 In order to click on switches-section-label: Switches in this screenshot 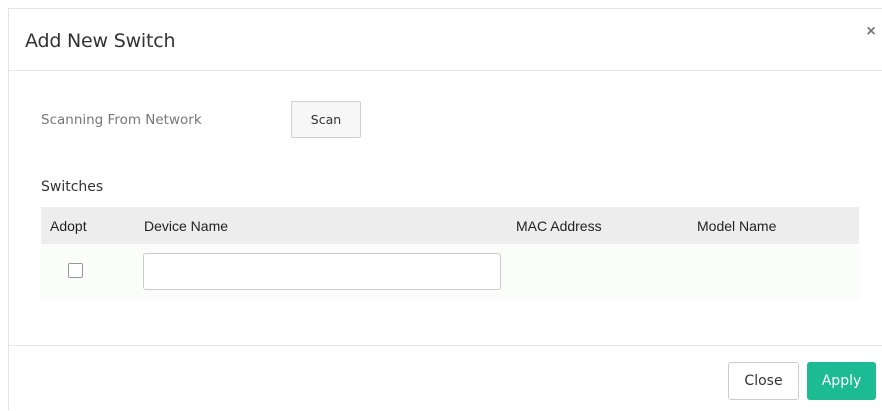, I will do `click(72, 187)`.